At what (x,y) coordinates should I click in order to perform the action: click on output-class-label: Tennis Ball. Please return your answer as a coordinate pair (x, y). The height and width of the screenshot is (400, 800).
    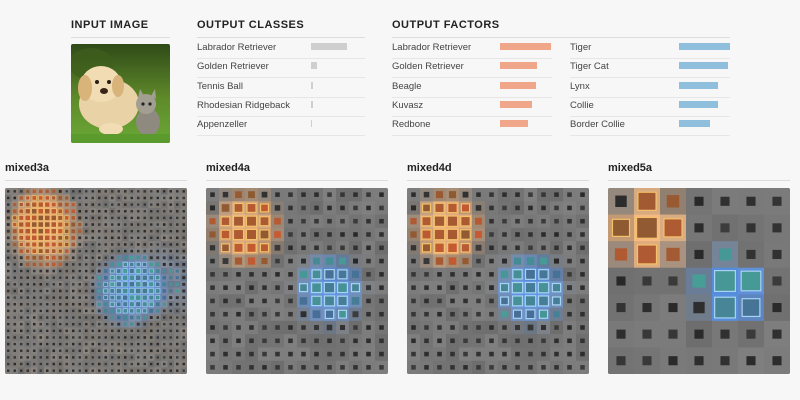
    Looking at the image, I should click on (220, 86).